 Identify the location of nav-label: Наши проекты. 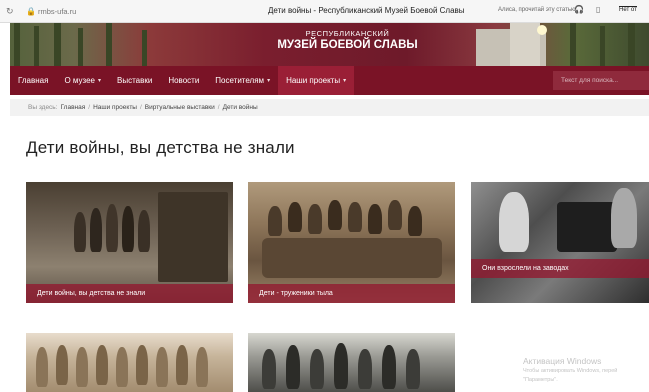
(313, 80).